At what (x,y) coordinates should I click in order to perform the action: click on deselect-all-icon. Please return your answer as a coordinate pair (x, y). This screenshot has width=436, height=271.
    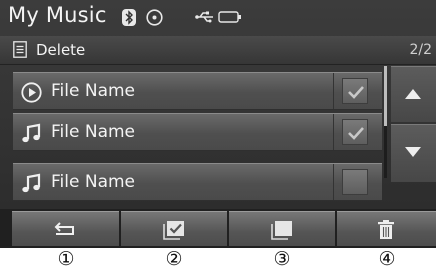
    Looking at the image, I should click on (281, 230).